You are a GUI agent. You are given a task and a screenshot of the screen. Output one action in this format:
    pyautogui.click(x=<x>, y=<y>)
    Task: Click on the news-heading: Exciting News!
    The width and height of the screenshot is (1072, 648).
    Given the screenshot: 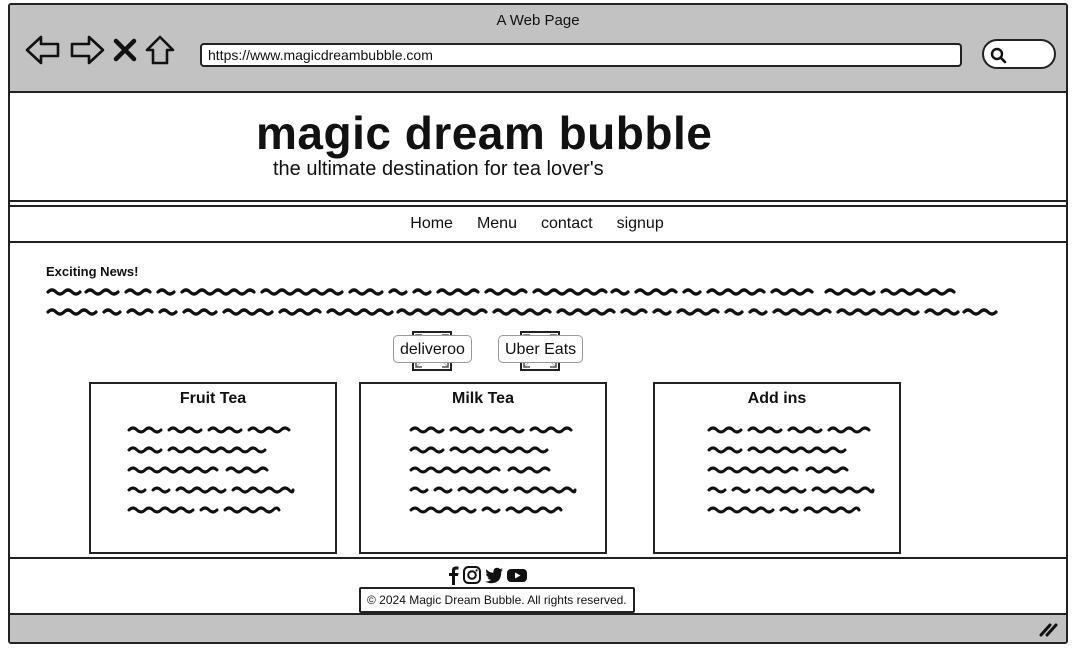 What is the action you would take?
    pyautogui.click(x=92, y=271)
    